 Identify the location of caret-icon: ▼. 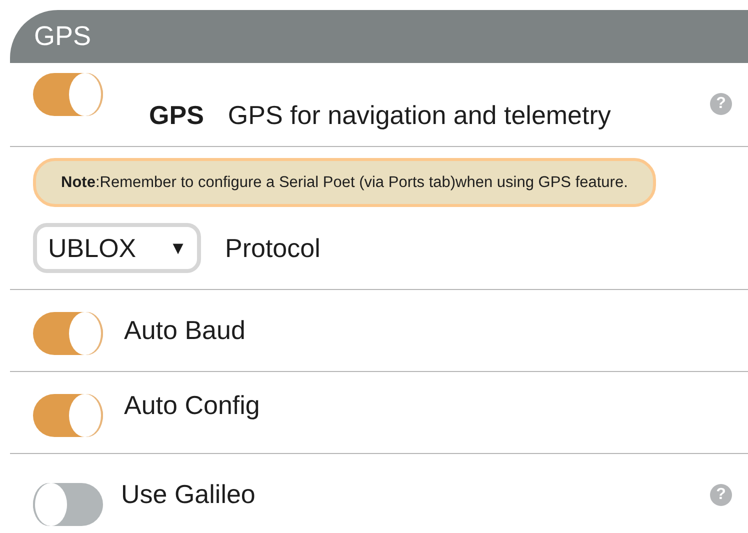
(178, 248).